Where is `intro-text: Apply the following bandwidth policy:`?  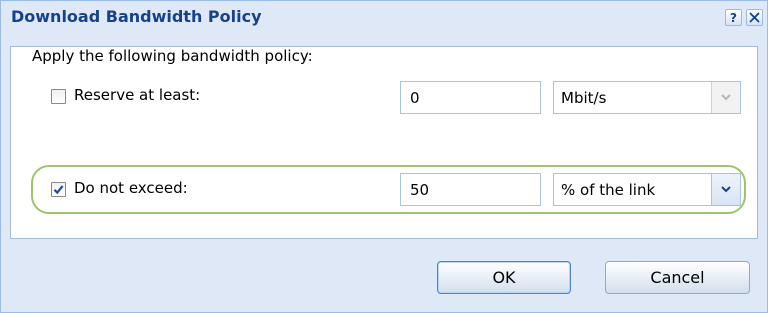
intro-text: Apply the following bandwidth policy: is located at coordinates (172, 56).